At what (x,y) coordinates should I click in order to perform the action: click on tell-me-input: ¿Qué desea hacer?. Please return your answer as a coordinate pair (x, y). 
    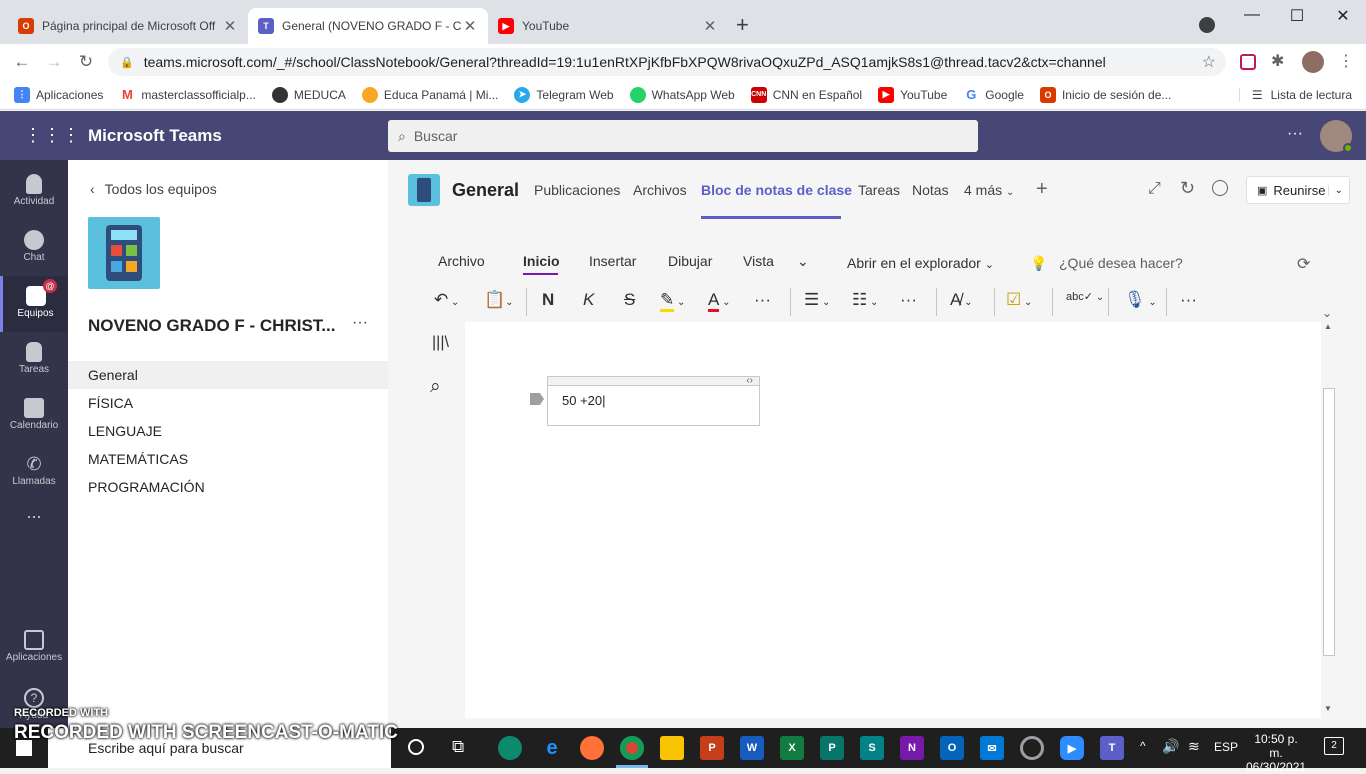
    Looking at the image, I should click on (1121, 263).